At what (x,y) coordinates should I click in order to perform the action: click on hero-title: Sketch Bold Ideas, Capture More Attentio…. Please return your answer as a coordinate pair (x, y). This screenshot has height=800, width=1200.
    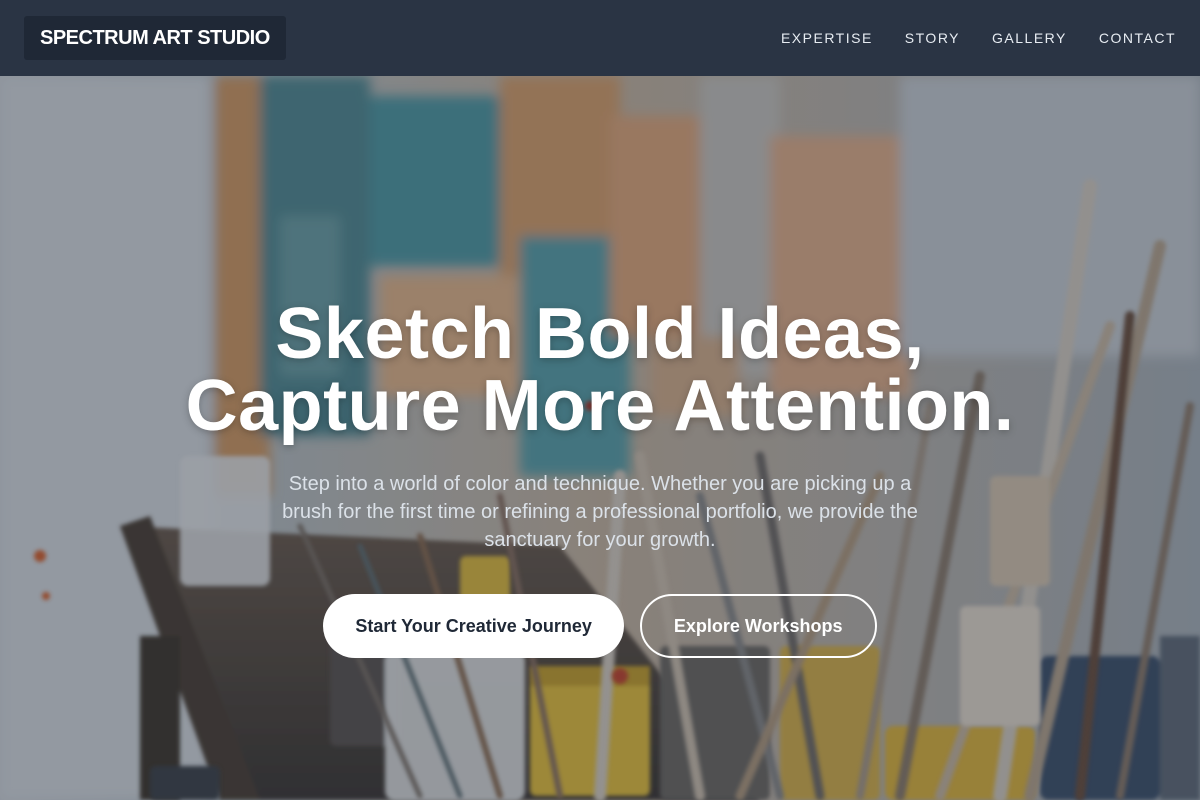
    Looking at the image, I should click on (600, 370).